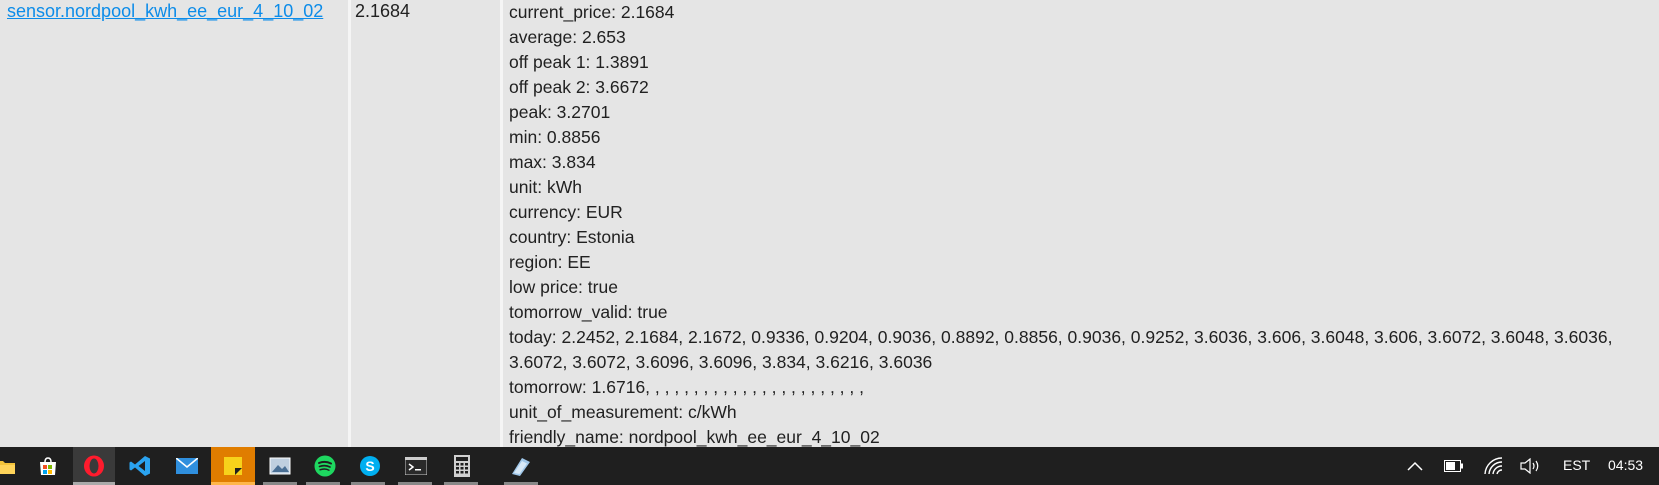 The height and width of the screenshot is (485, 1659). I want to click on snipping-icon, so click(521, 466).